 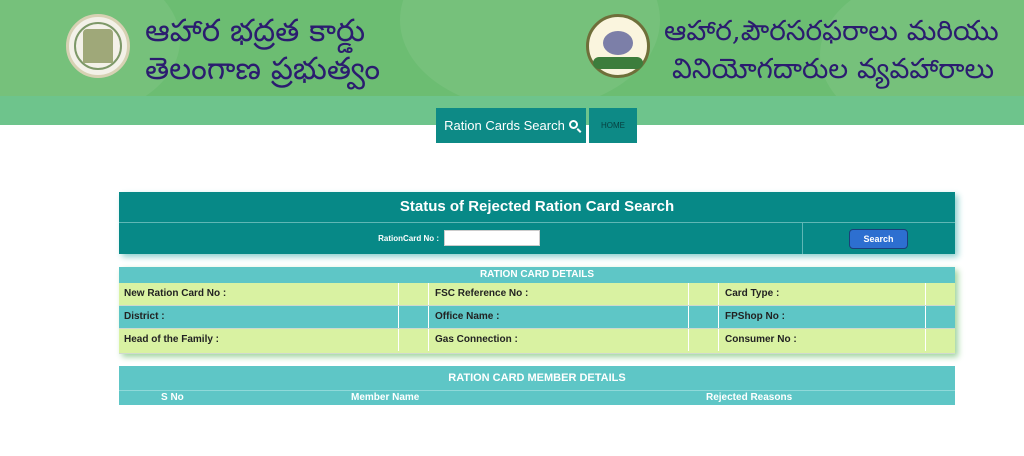 I want to click on left-title-line1: ఆహార భద్రత కార్డు, so click(x=255, y=31).